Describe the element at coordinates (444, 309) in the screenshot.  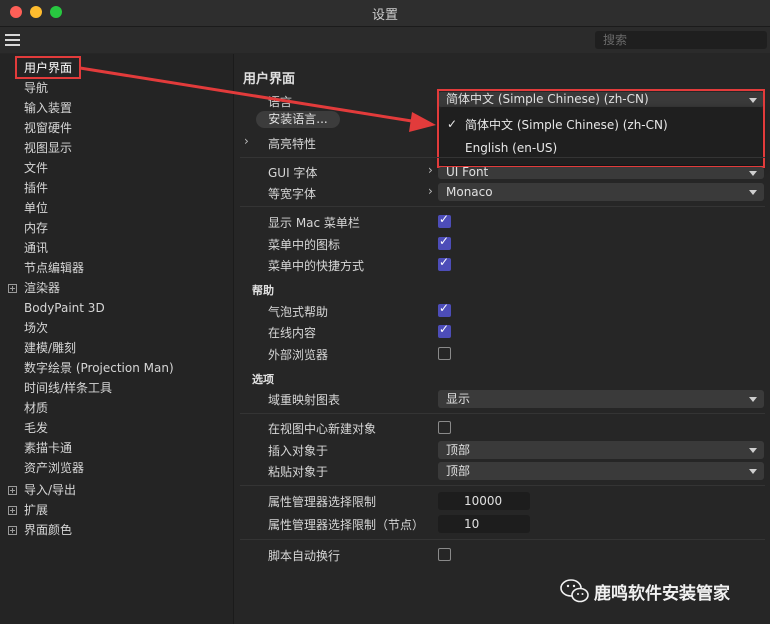
I see `bubble-help-checkbox` at that location.